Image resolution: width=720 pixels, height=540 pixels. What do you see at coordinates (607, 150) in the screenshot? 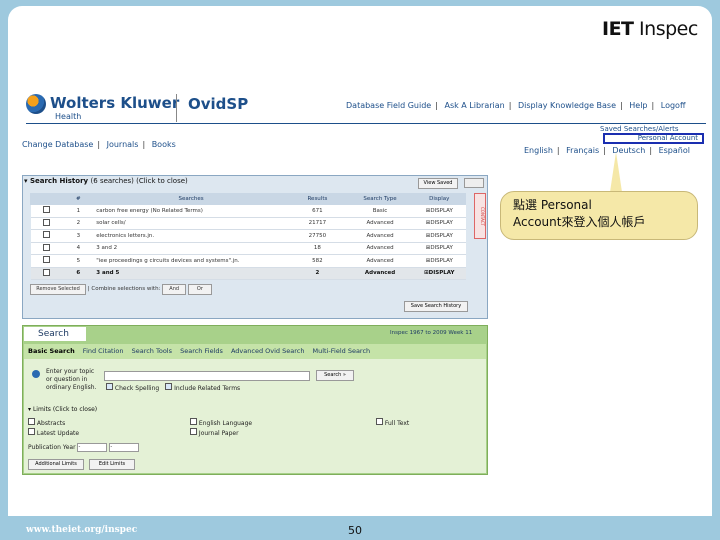
I see `language-links: English | Français | Deutsch | Español` at bounding box center [607, 150].